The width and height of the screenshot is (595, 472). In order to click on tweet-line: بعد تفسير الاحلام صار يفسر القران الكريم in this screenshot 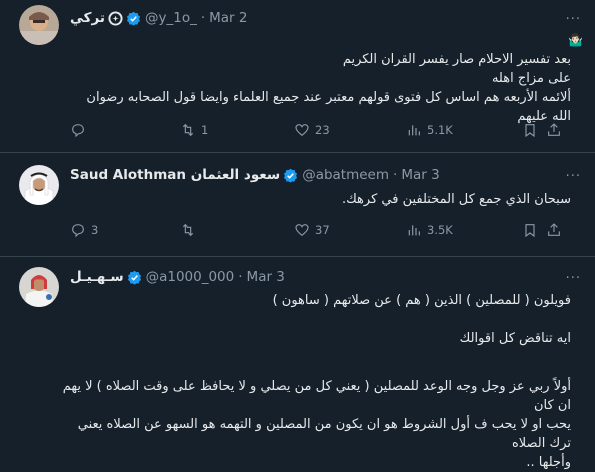, I will do `click(456, 59)`.